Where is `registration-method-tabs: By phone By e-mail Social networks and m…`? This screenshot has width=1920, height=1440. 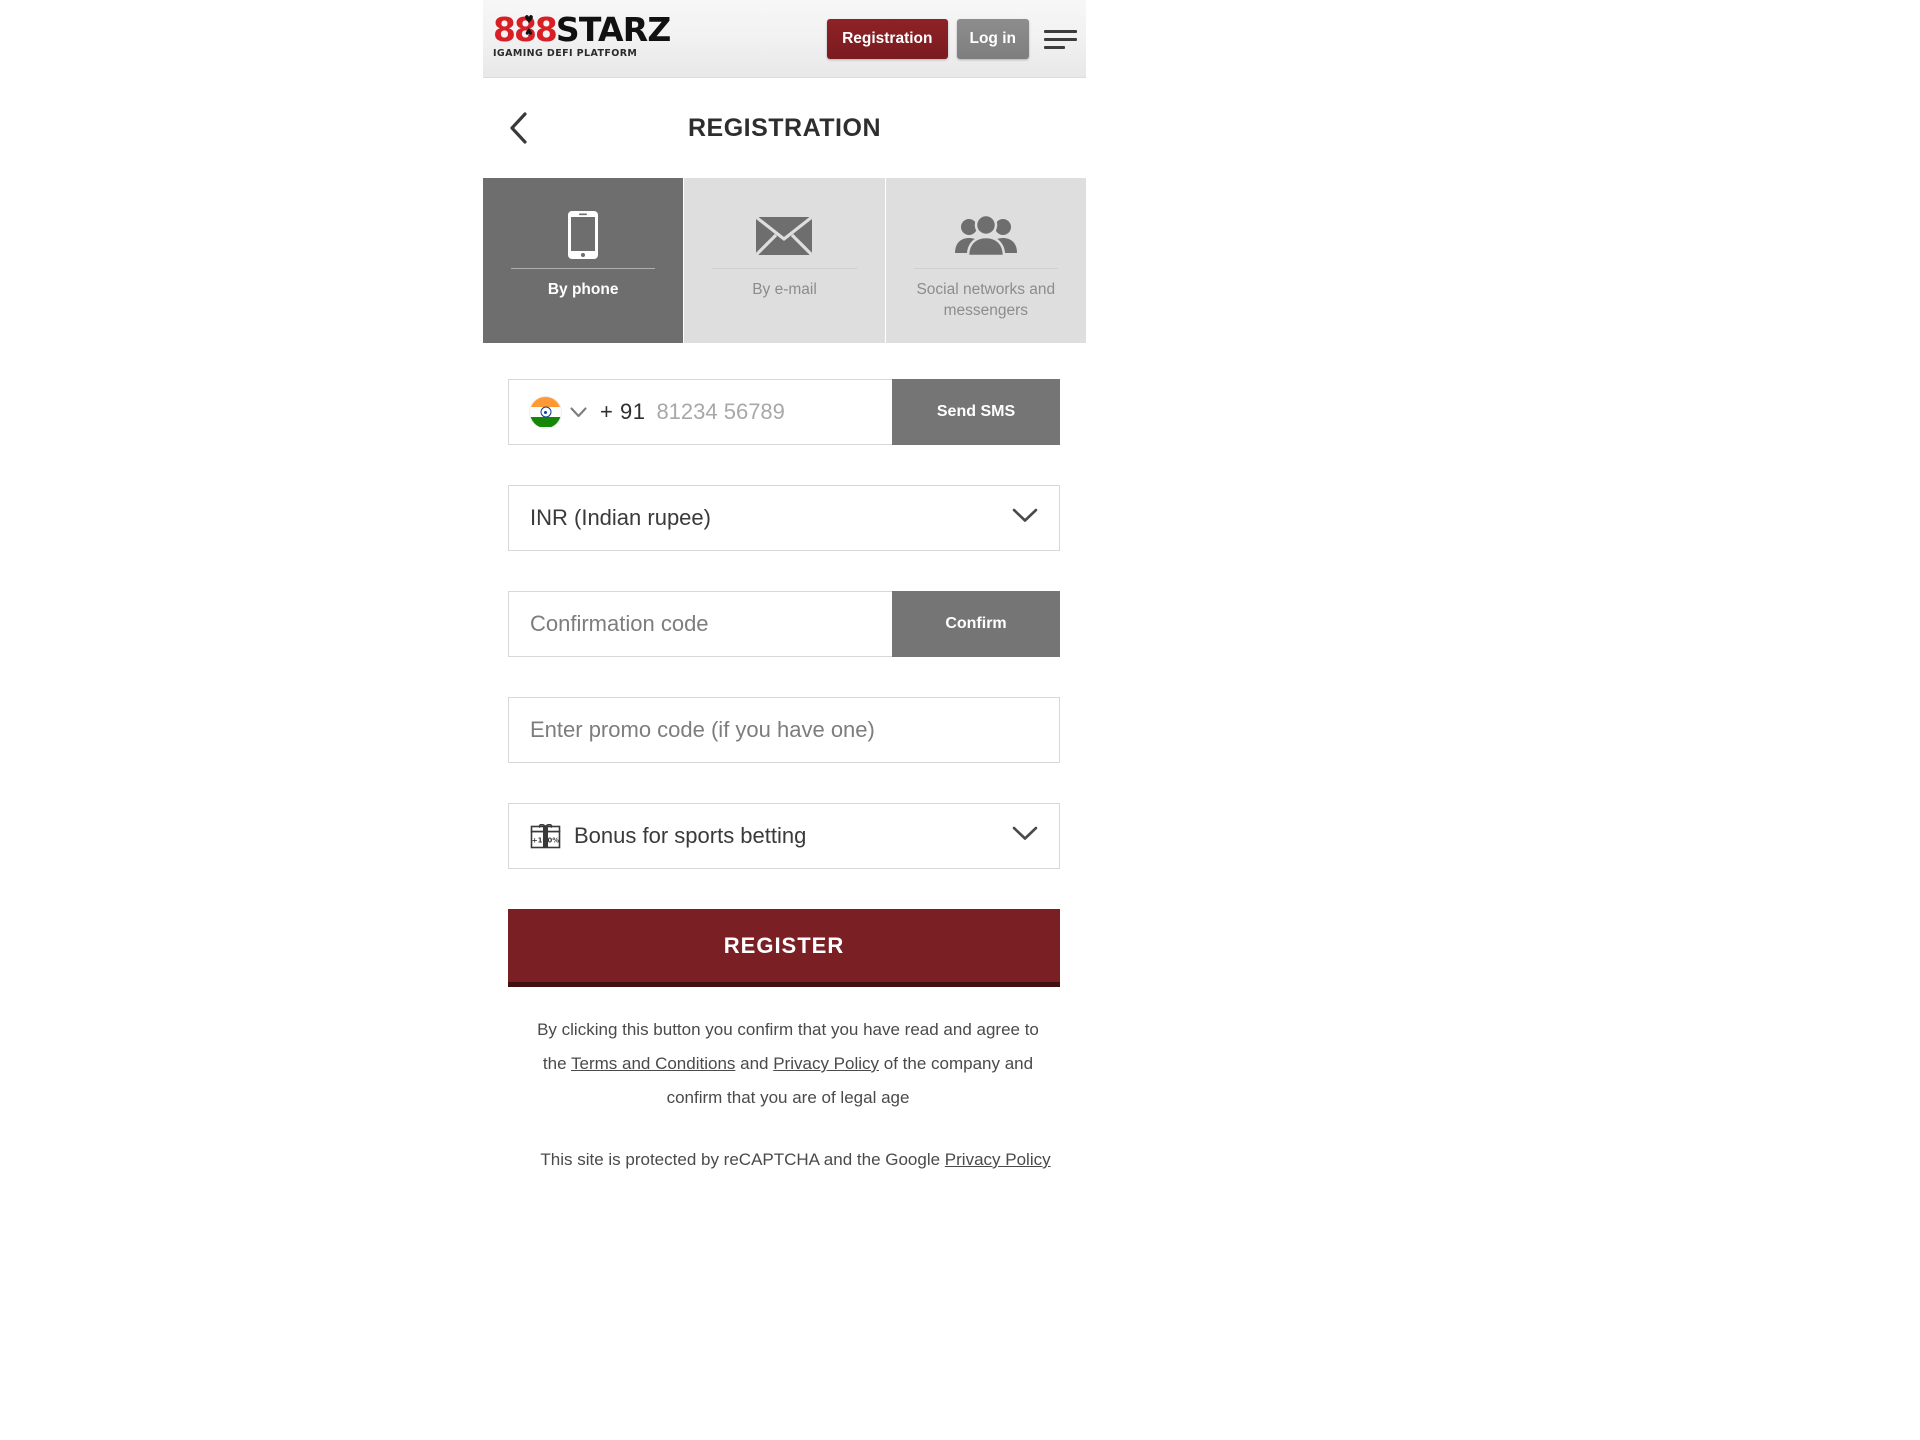 registration-method-tabs: By phone By e-mail Social networks and m… is located at coordinates (784, 260).